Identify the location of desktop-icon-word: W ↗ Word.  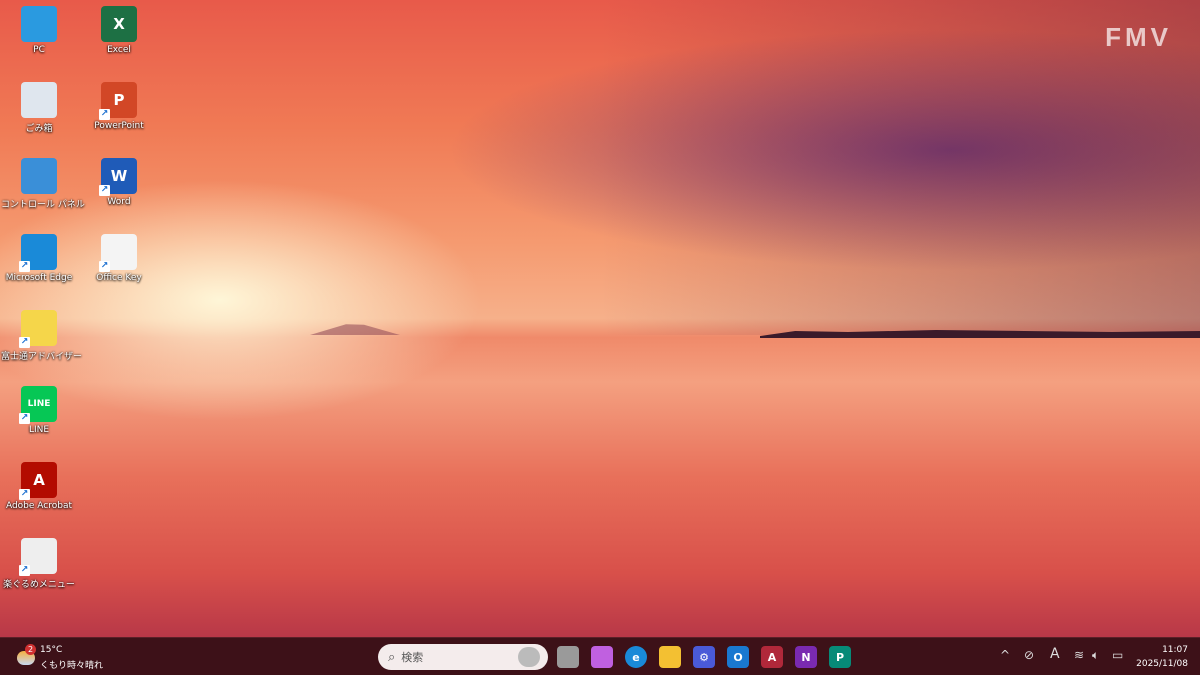
(119, 182).